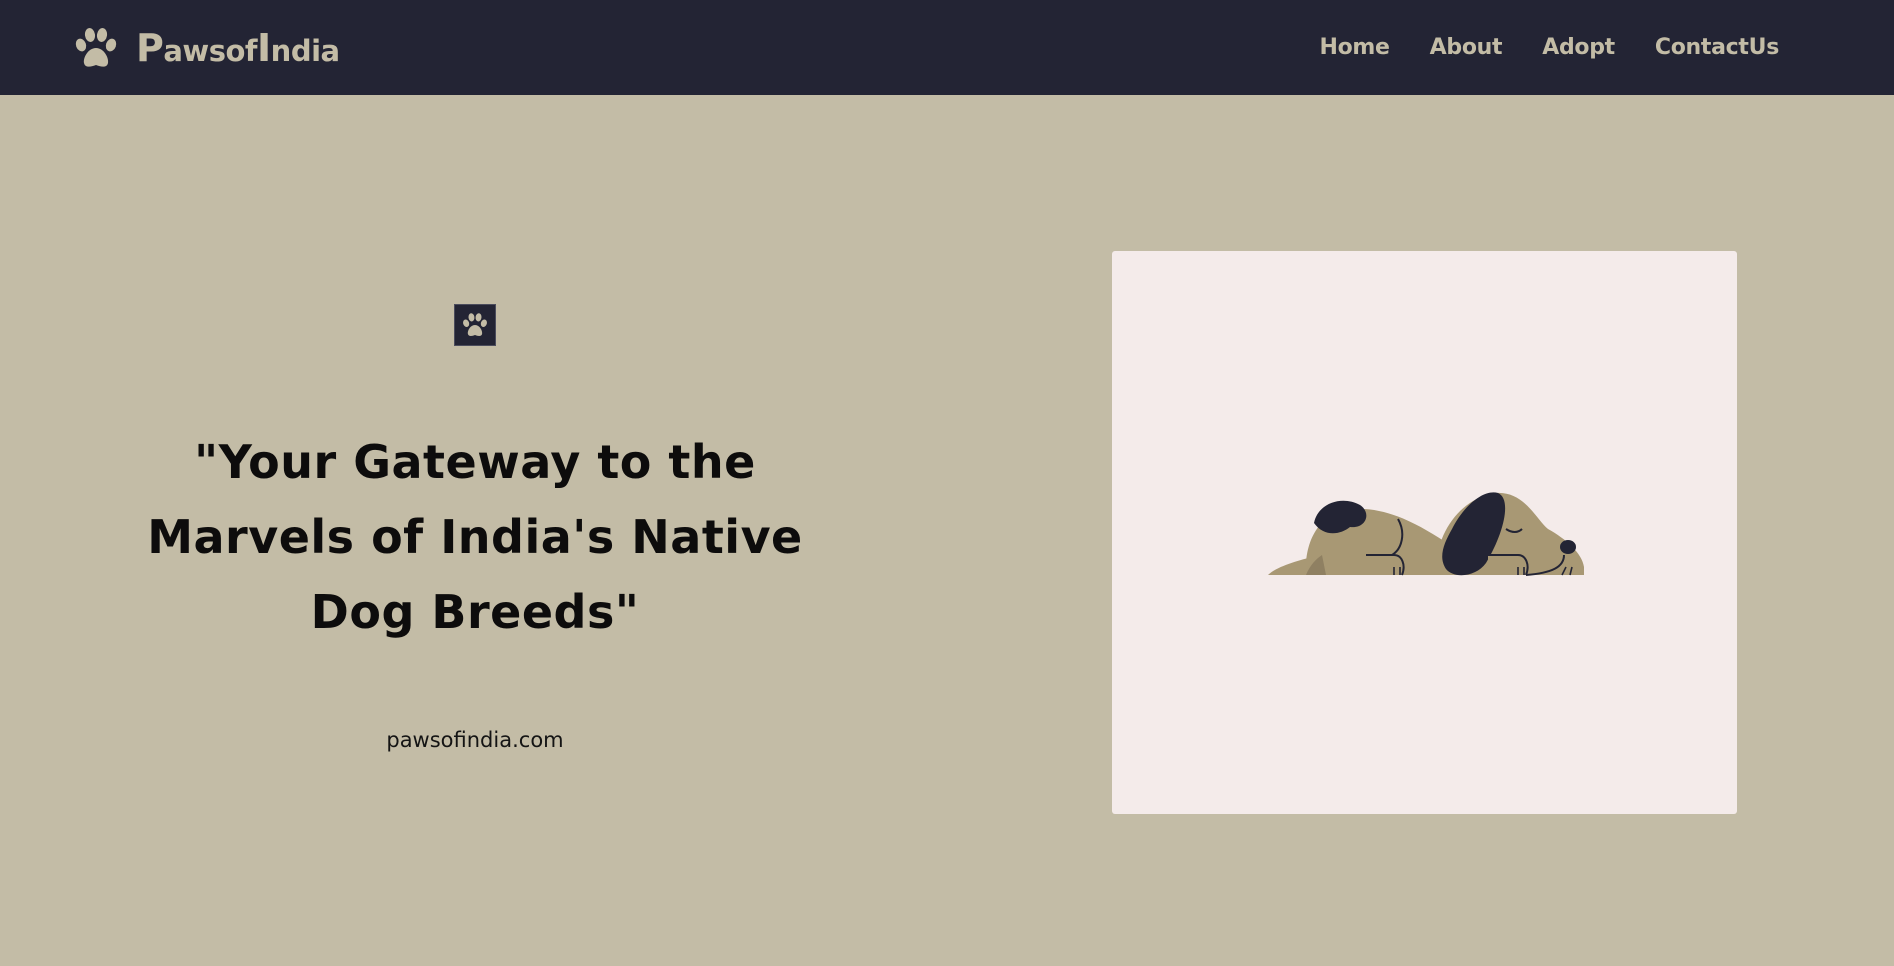  Describe the element at coordinates (1354, 47) in the screenshot. I see `nav-link-home: Home` at that location.